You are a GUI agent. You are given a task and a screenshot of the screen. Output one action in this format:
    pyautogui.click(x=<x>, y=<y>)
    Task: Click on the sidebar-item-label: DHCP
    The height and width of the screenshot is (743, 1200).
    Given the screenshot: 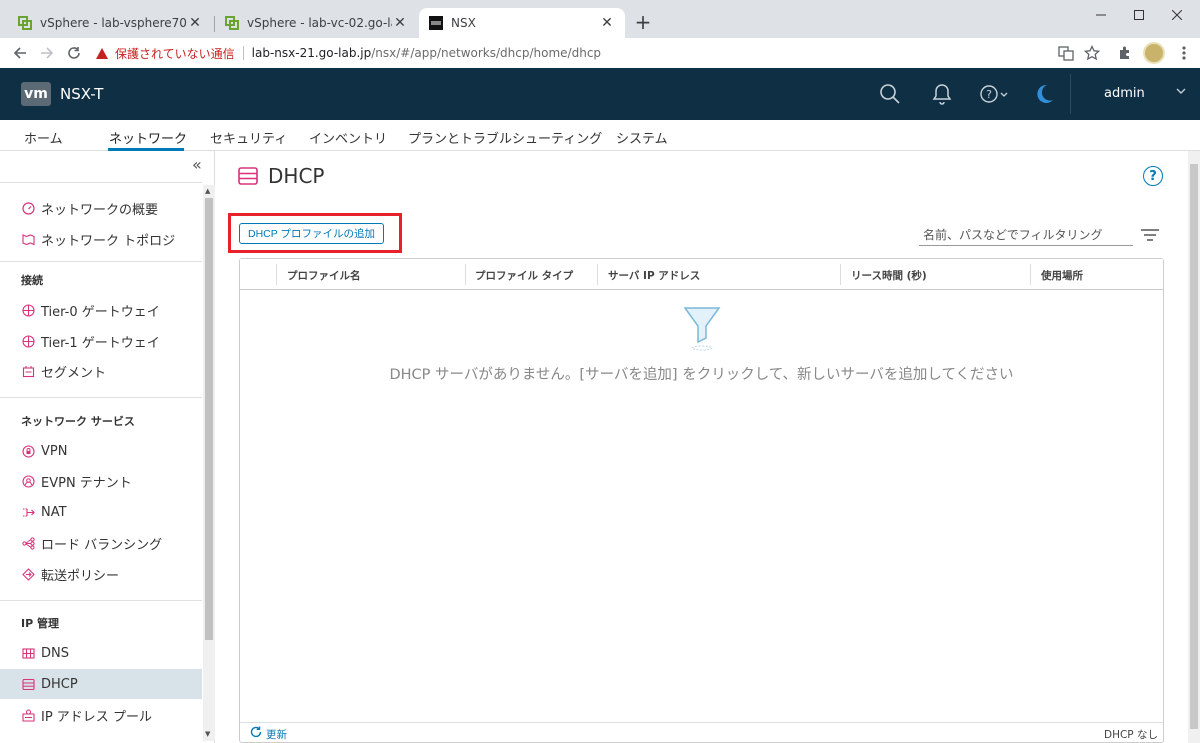 What is the action you would take?
    pyautogui.click(x=59, y=684)
    